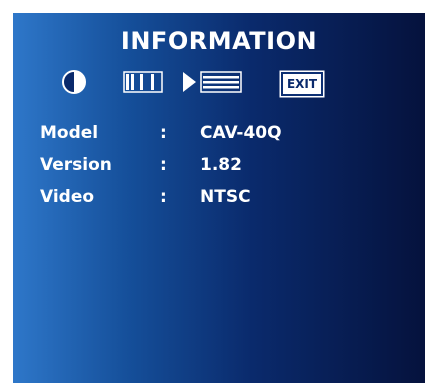 The width and height of the screenshot is (442, 392). I want to click on color-bars-icon, so click(143, 82).